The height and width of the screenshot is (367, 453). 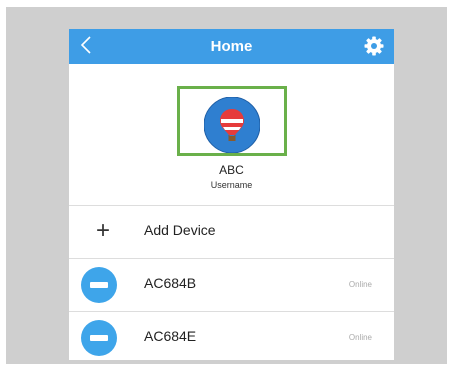 What do you see at coordinates (170, 336) in the screenshot?
I see `device-name: AC684E` at bounding box center [170, 336].